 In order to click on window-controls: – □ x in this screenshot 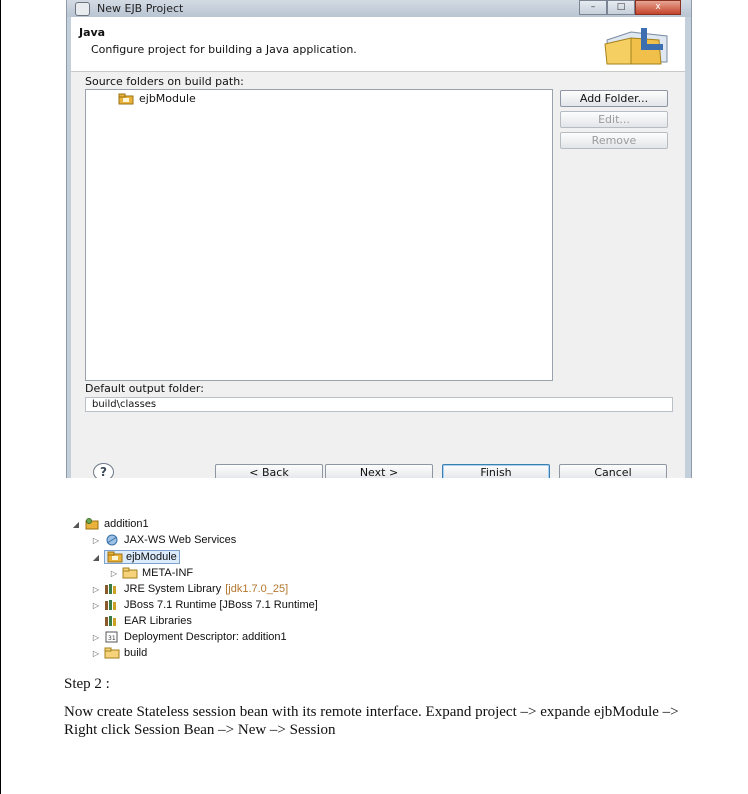, I will do `click(630, 7)`.